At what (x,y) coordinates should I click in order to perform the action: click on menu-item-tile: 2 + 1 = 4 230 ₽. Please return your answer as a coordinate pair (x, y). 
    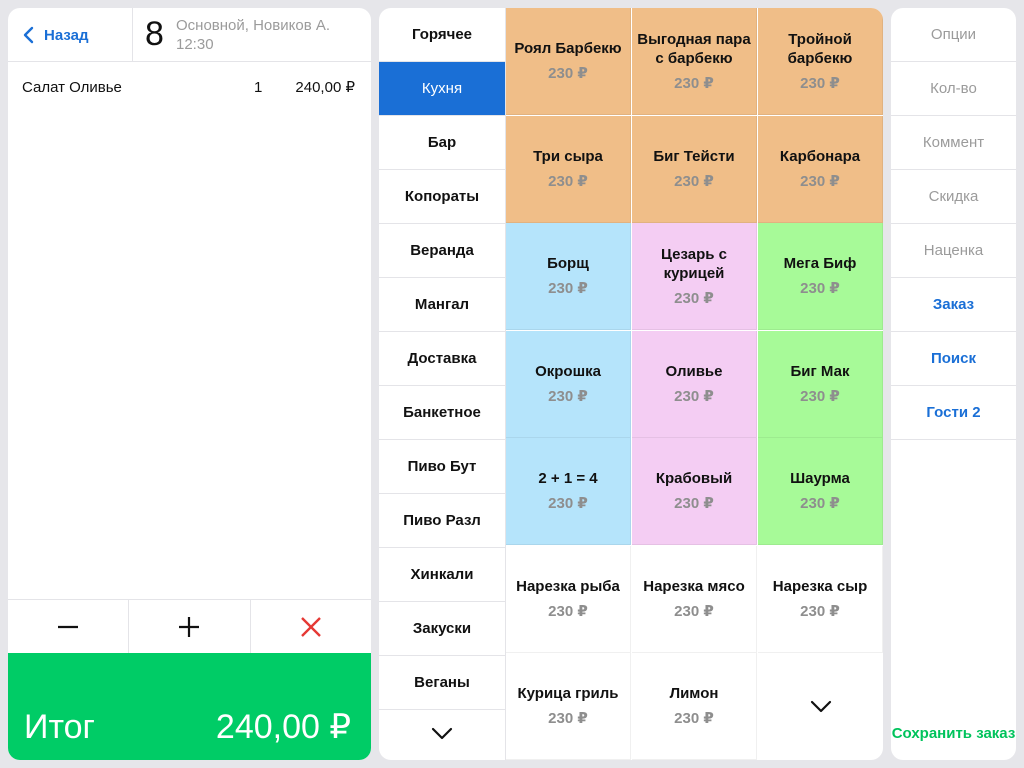
    Looking at the image, I should click on (568, 491).